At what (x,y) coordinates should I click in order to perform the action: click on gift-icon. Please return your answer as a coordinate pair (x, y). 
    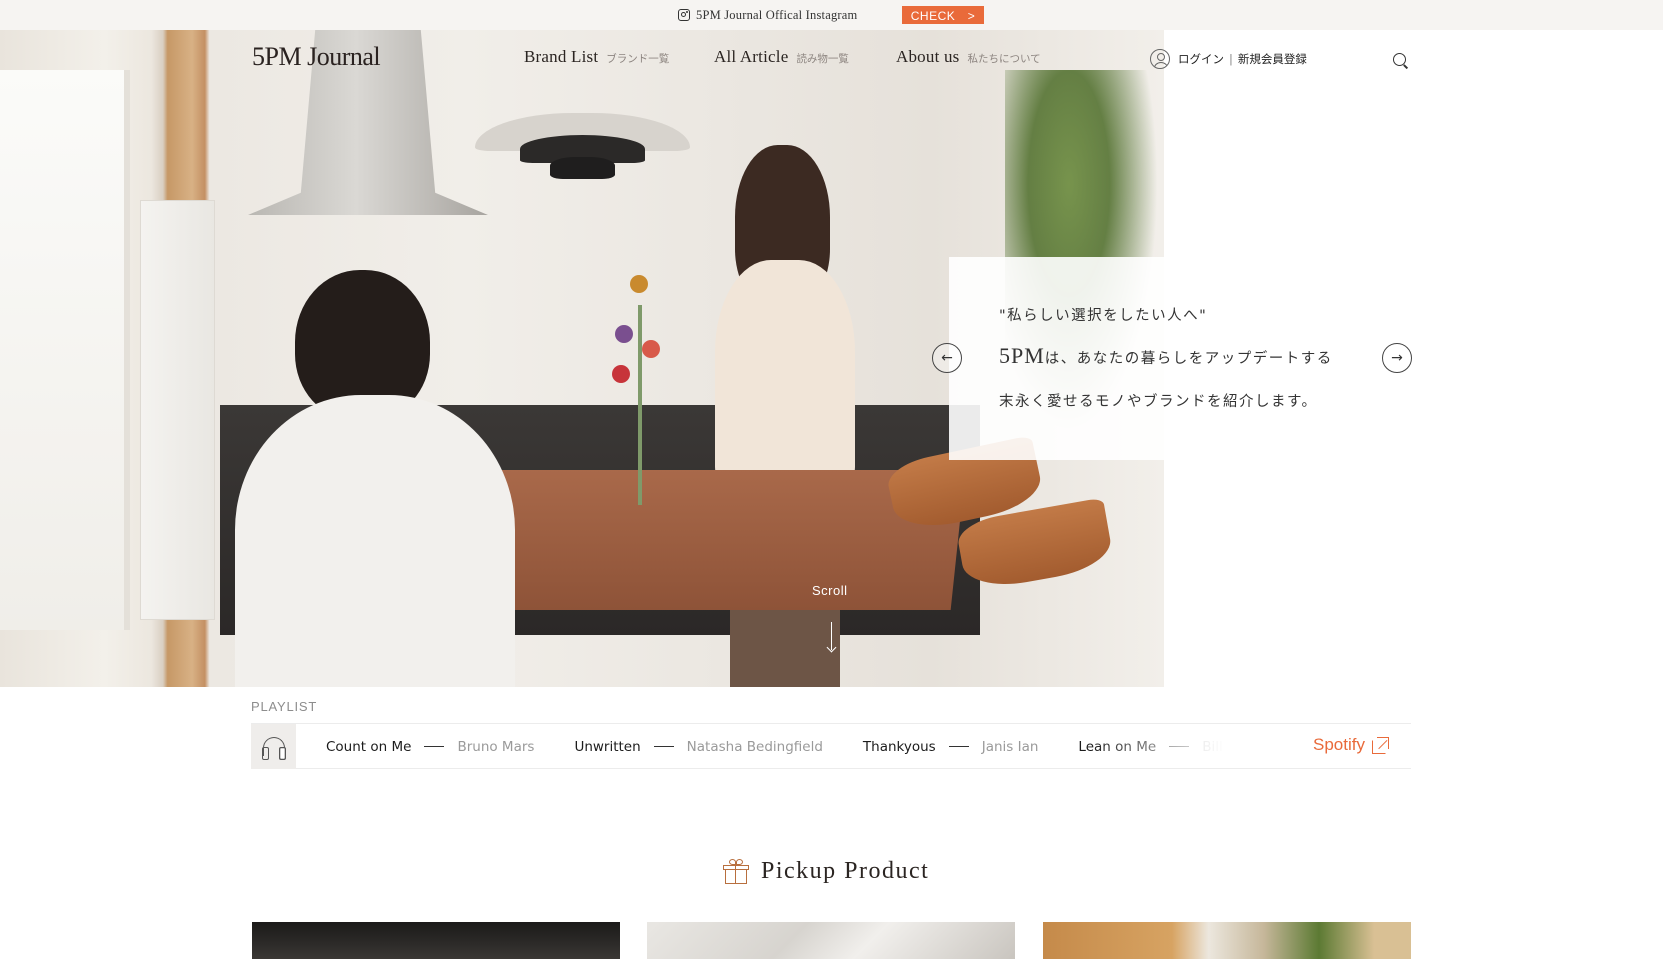
    Looking at the image, I should click on (736, 871).